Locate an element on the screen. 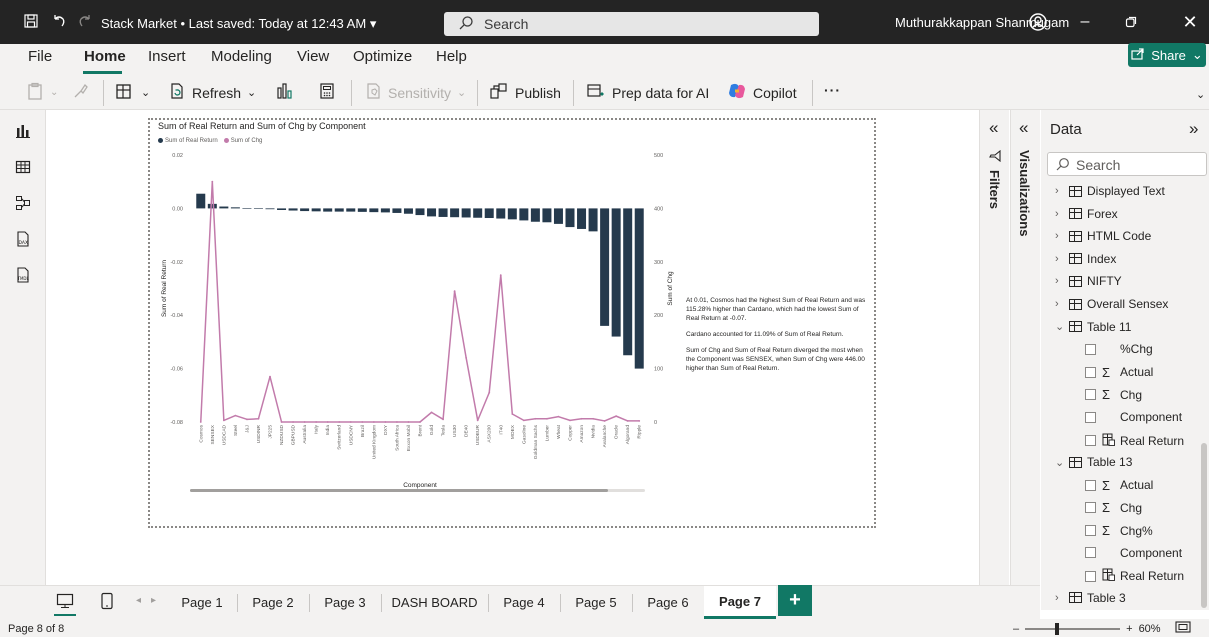 The height and width of the screenshot is (637, 1209). table-view-icon is located at coordinates (23, 167).